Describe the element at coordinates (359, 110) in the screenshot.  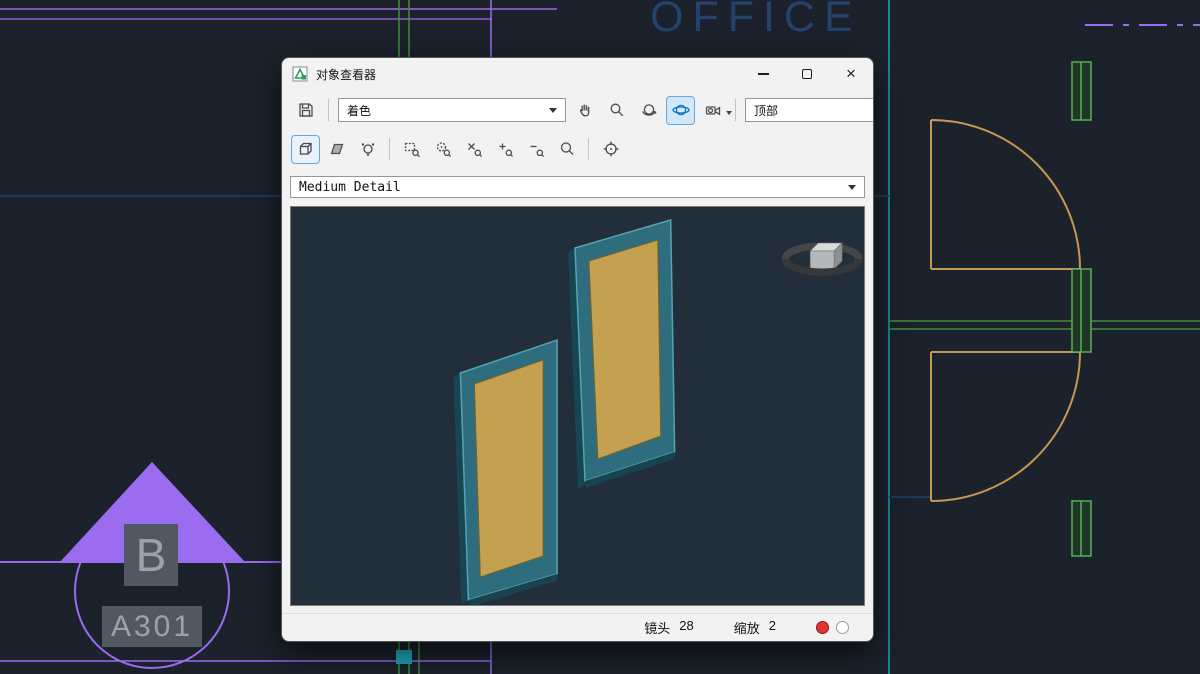
I see `visual-style-value: 着色` at that location.